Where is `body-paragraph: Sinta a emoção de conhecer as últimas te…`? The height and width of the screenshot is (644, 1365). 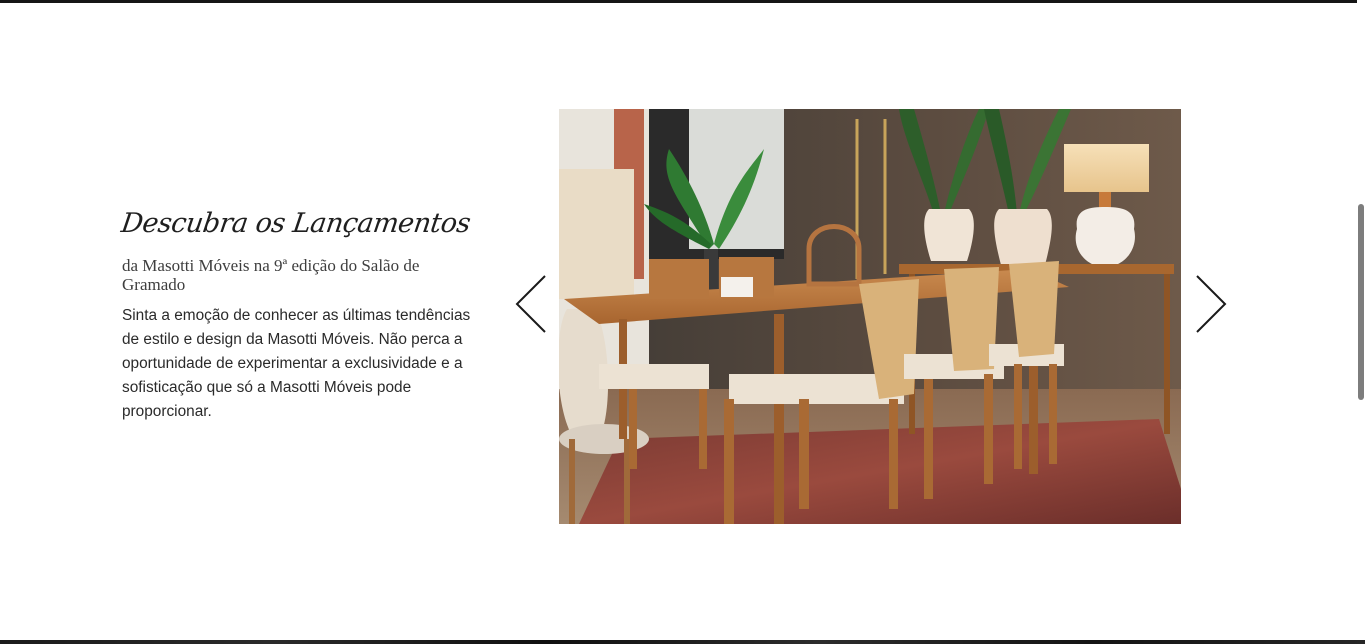
body-paragraph: Sinta a emoção de conhecer as últimas te… is located at coordinates (296, 363).